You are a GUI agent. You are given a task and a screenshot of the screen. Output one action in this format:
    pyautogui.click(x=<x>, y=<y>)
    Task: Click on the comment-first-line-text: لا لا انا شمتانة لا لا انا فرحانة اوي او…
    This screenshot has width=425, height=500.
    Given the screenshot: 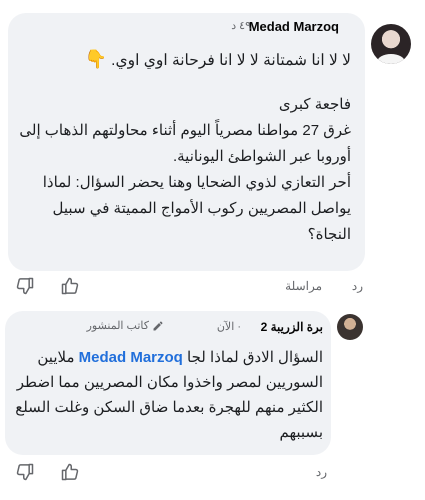 What is the action you would take?
    pyautogui.click(x=231, y=60)
    